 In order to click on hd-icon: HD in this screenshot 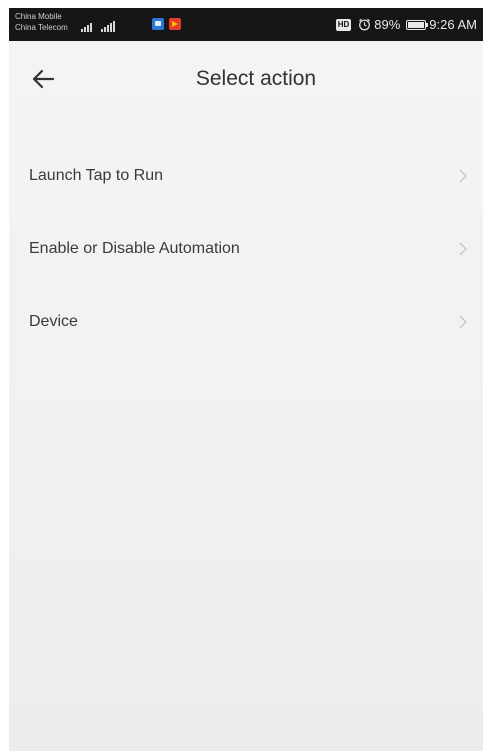, I will do `click(343, 24)`.